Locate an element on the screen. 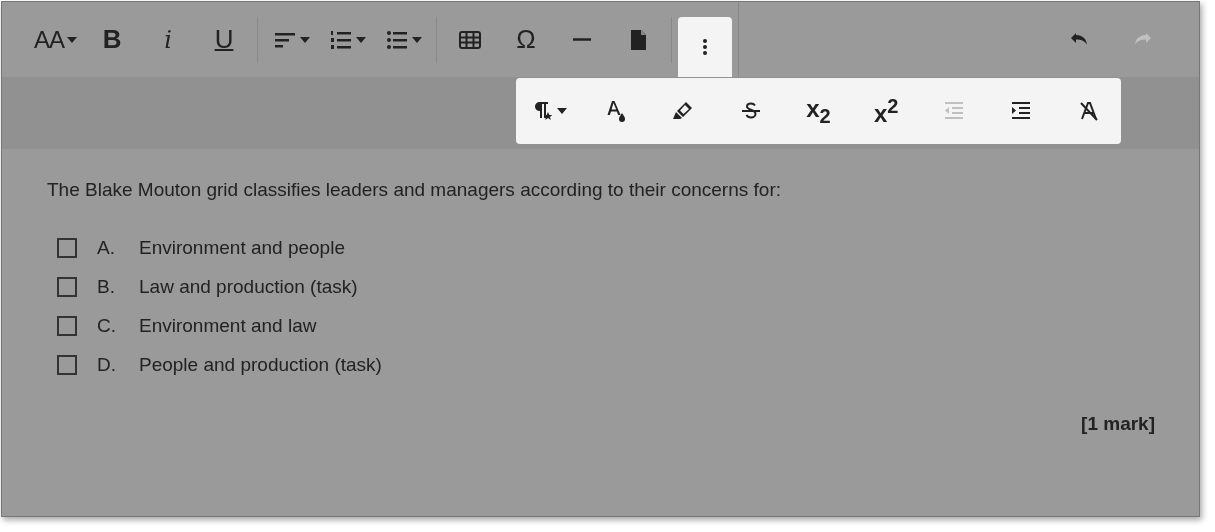 Image resolution: width=1215 pixels, height=532 pixels. option-text: Environment and people is located at coordinates (242, 247).